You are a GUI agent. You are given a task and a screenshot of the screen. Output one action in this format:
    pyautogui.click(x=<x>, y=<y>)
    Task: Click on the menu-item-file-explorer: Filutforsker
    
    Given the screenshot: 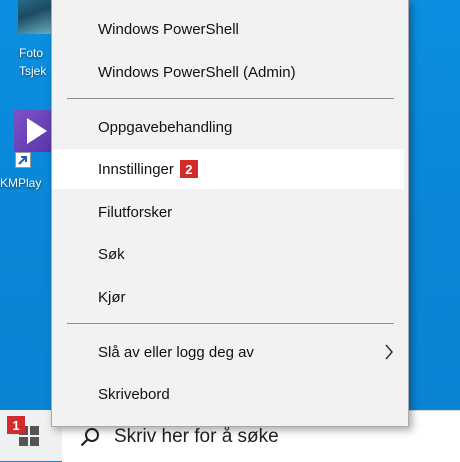 What is the action you would take?
    pyautogui.click(x=230, y=212)
    